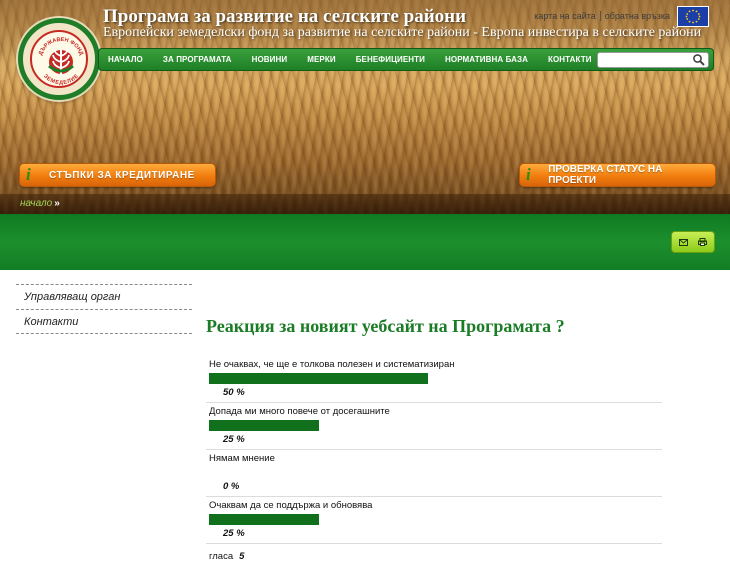  What do you see at coordinates (486, 59) in the screenshot?
I see `nav-legal-base: НОРМАТИВНА БАЗА` at bounding box center [486, 59].